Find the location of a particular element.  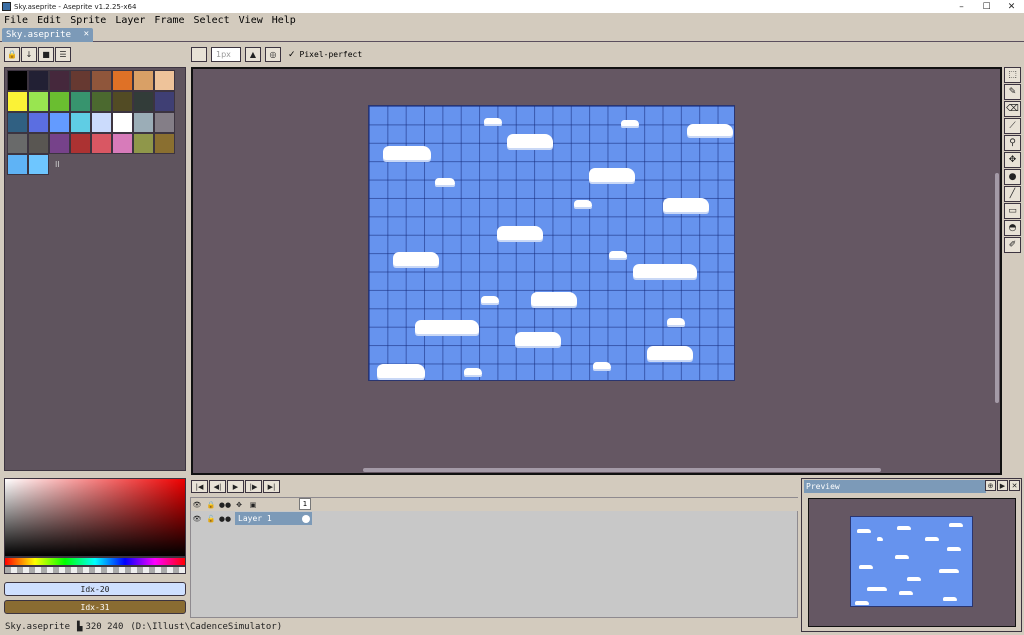

foreground-color-button: Idx-20 is located at coordinates (95, 589).